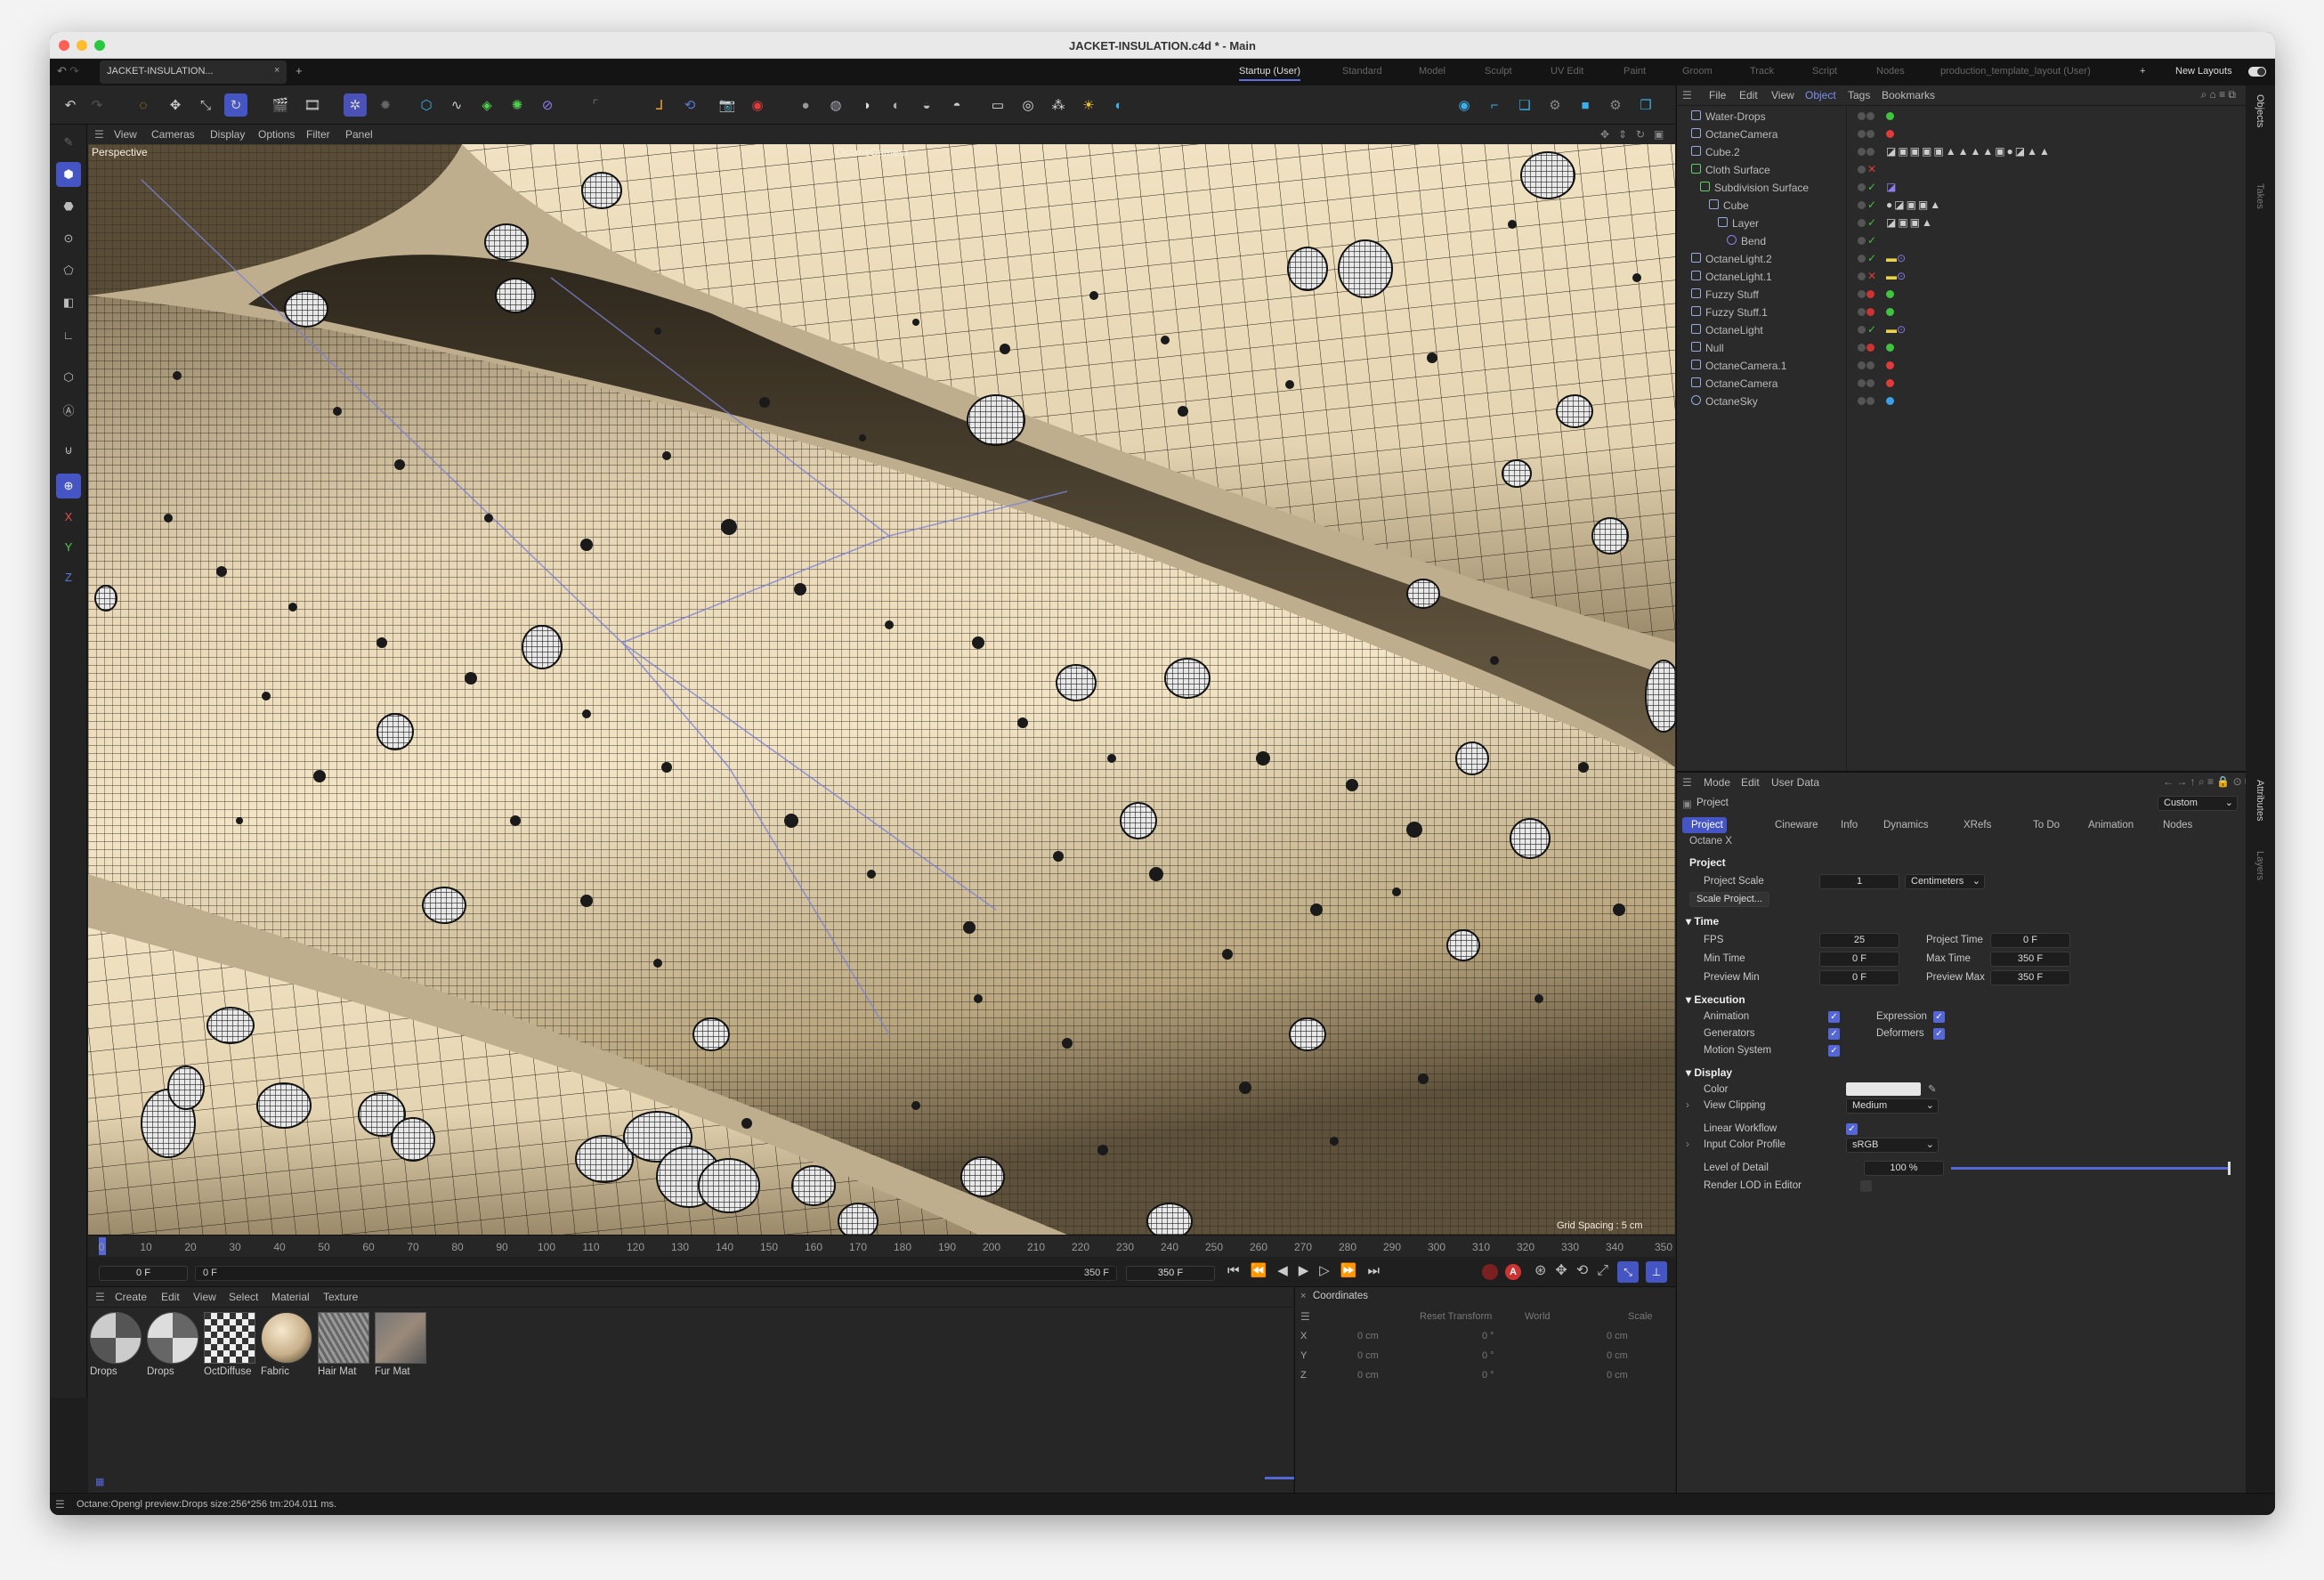 The height and width of the screenshot is (1580, 2324). What do you see at coordinates (1859, 959) in the screenshot?
I see `min-time-field: 0 F` at bounding box center [1859, 959].